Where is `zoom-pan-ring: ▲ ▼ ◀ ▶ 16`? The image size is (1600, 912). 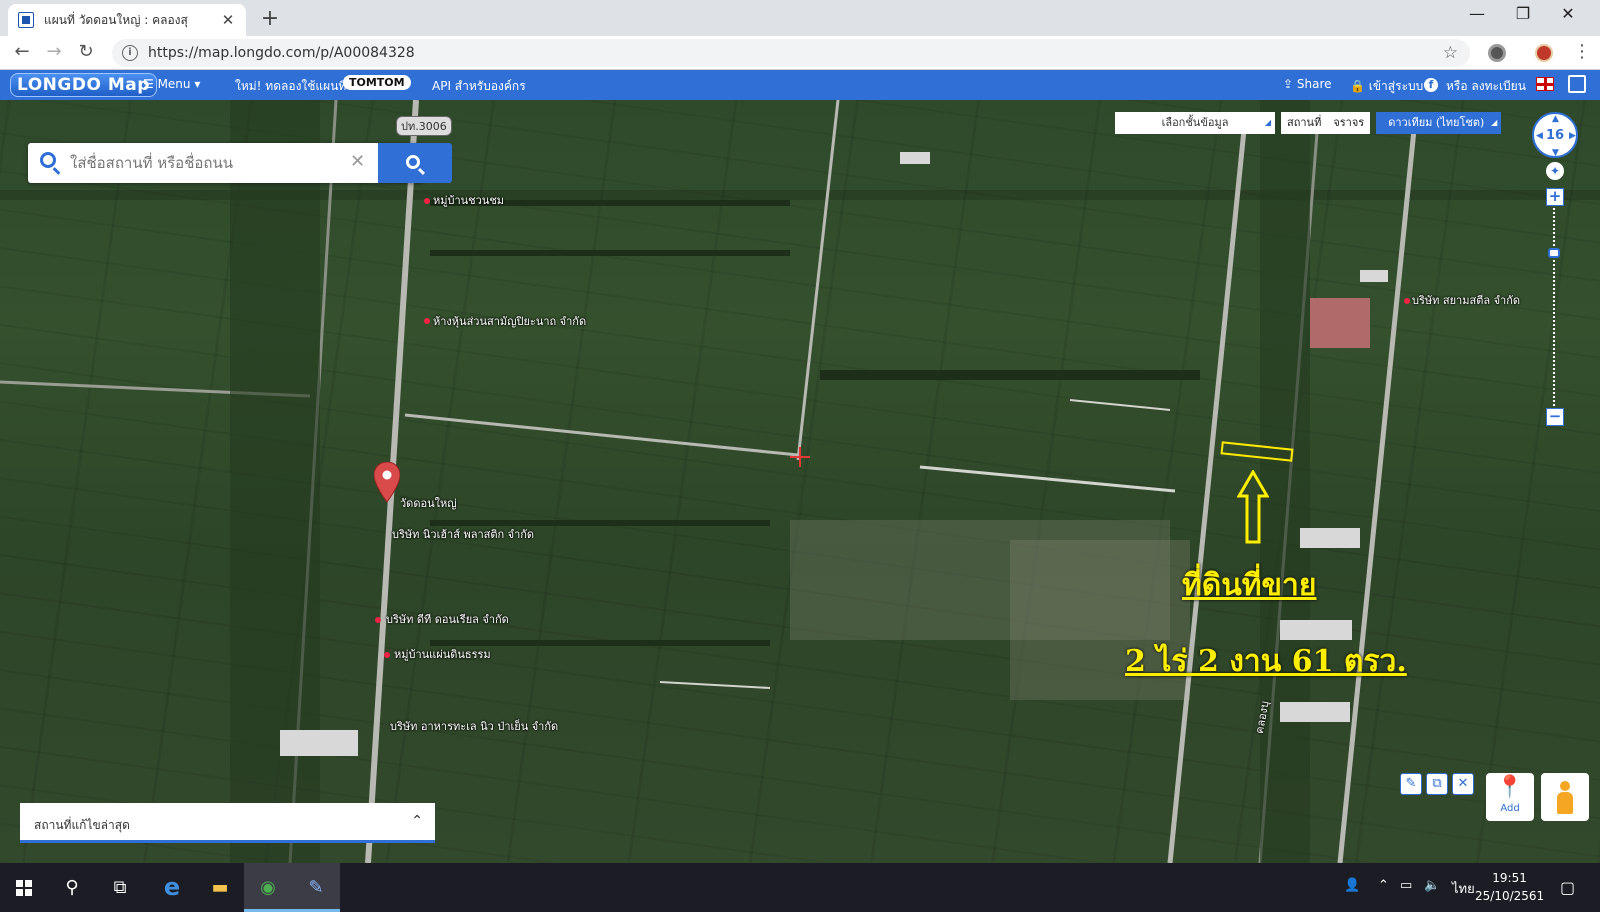
zoom-pan-ring: ▲ ▼ ◀ ▶ 16 is located at coordinates (1555, 135).